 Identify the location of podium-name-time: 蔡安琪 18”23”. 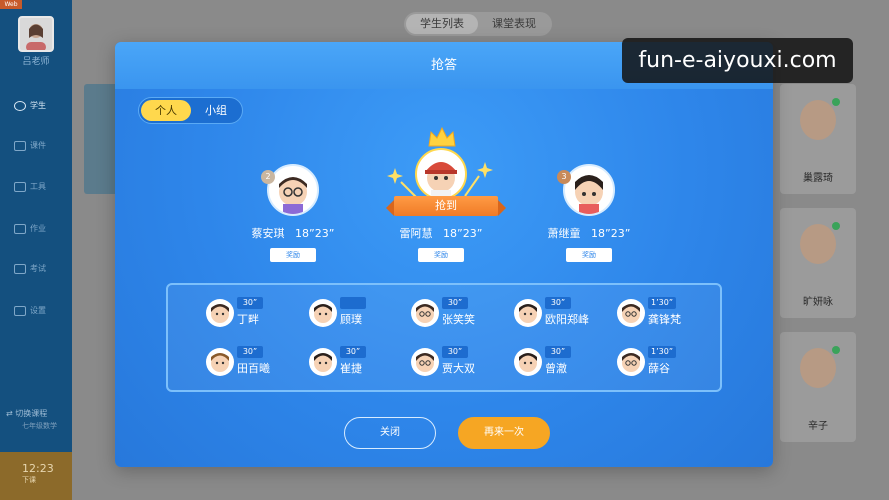
(293, 233).